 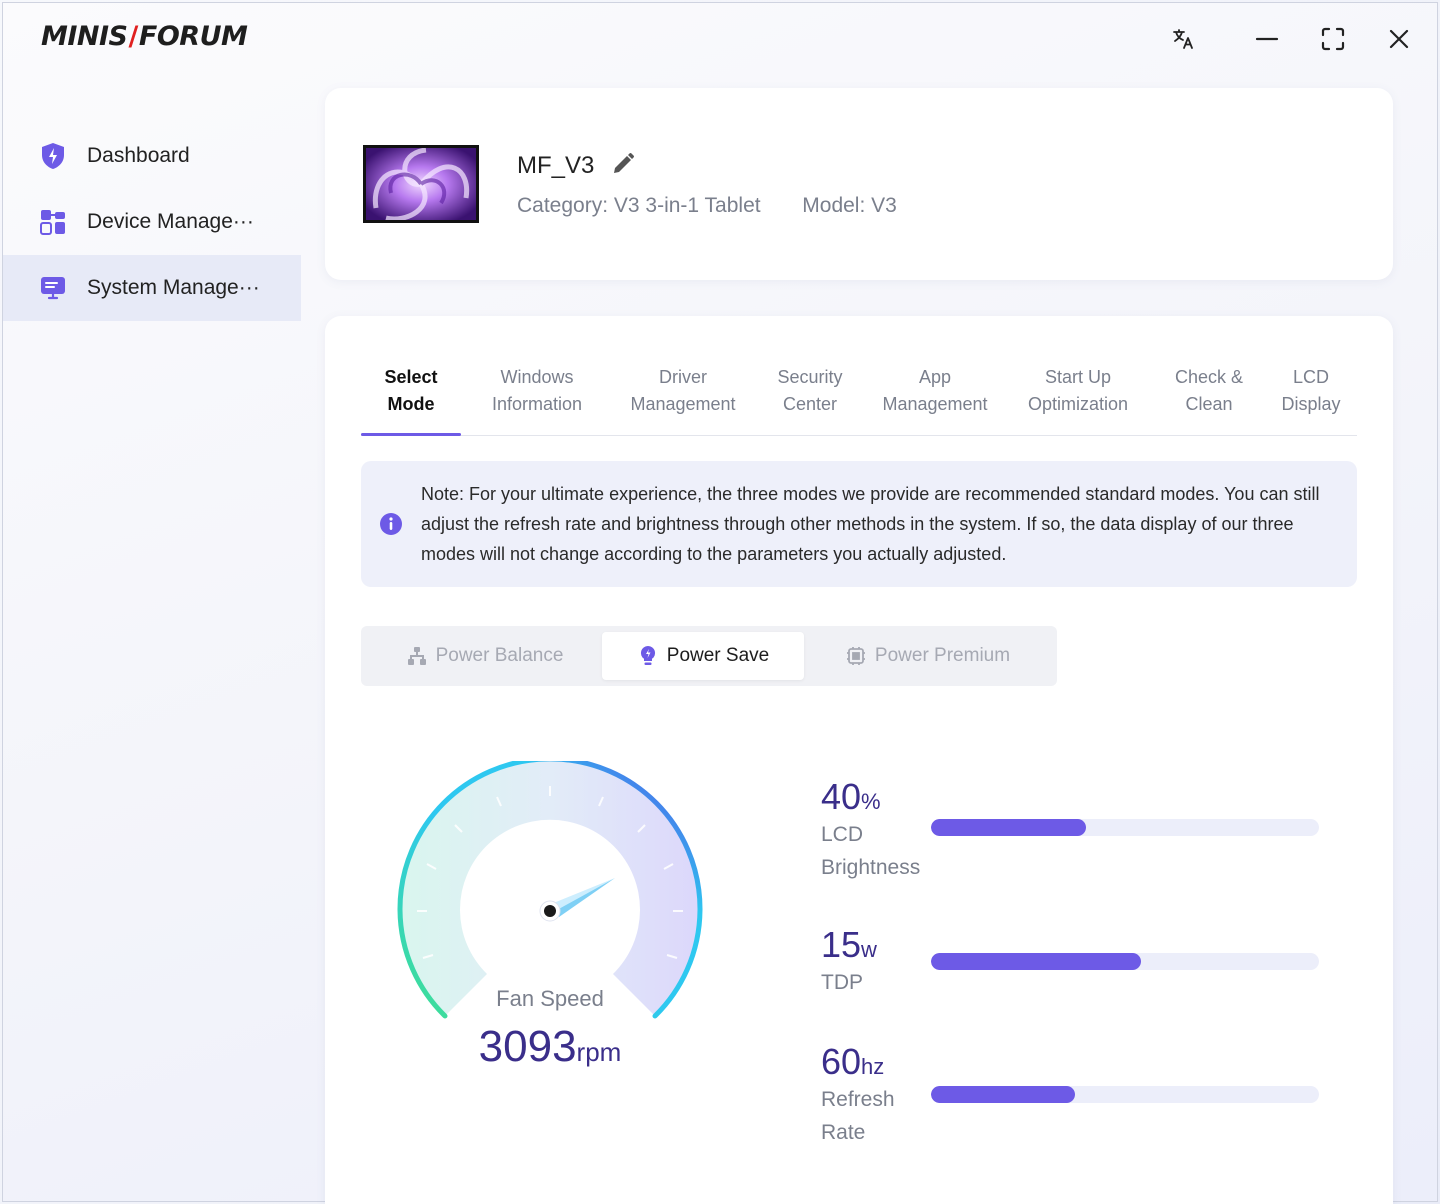 I want to click on stat-refresh-rate: 60hz Refresh Rate, so click(x=876, y=1095).